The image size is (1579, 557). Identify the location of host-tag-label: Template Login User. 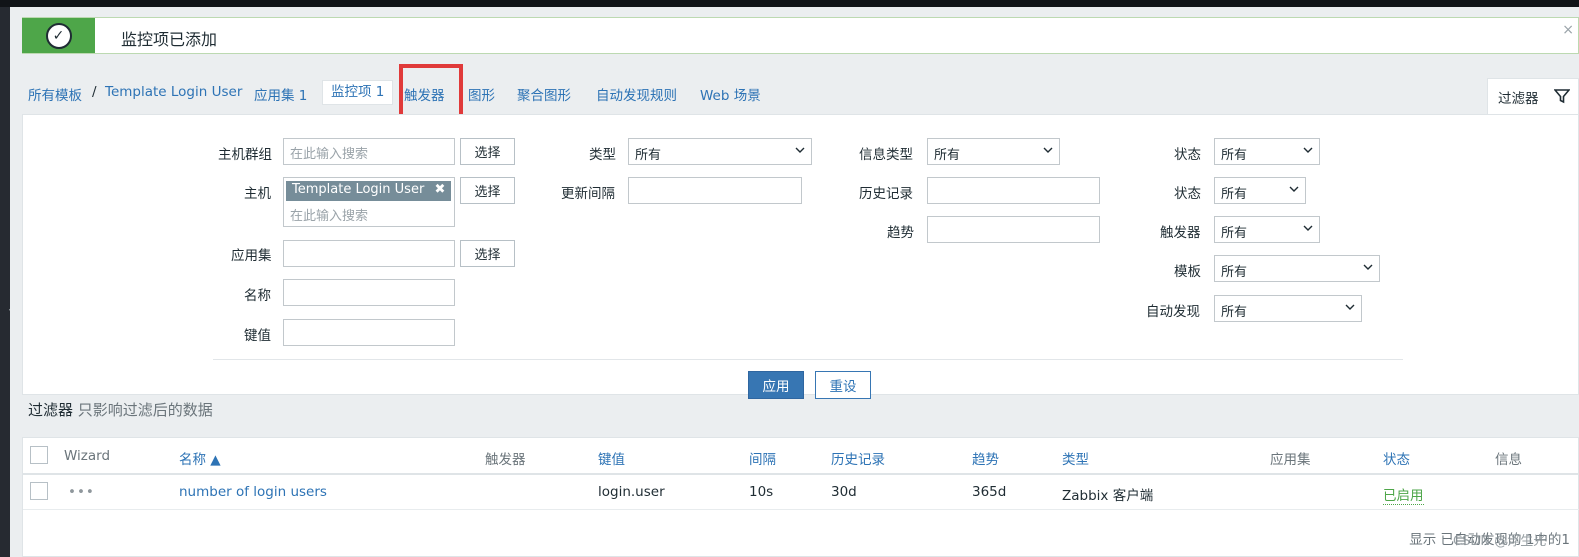
(358, 189).